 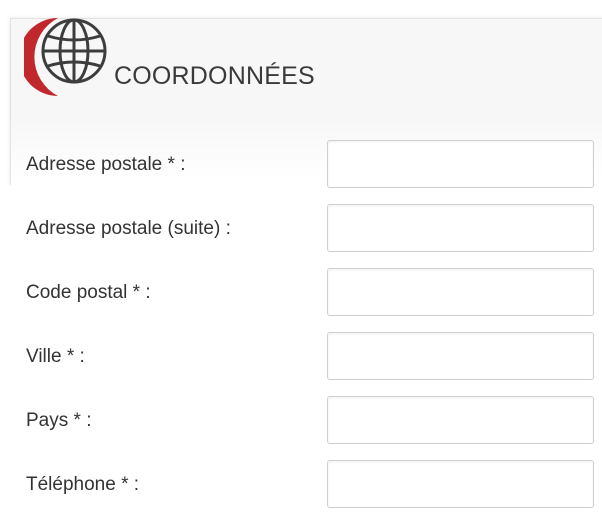 I want to click on address-label: Adresse postale * :, so click(x=106, y=164).